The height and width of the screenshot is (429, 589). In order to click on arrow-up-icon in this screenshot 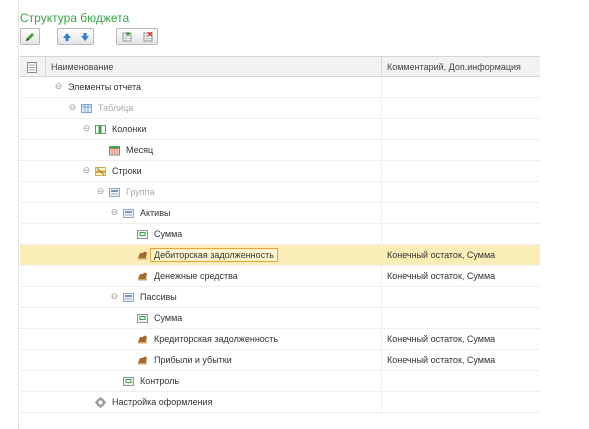, I will do `click(67, 37)`.